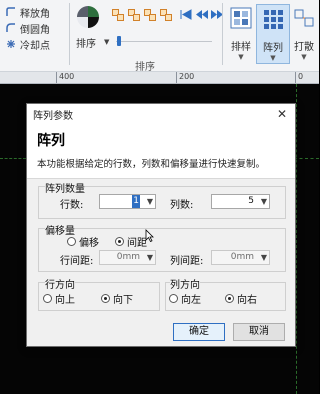 This screenshot has height=394, width=320. Describe the element at coordinates (136, 201) in the screenshot. I see `rows-value: 1` at that location.